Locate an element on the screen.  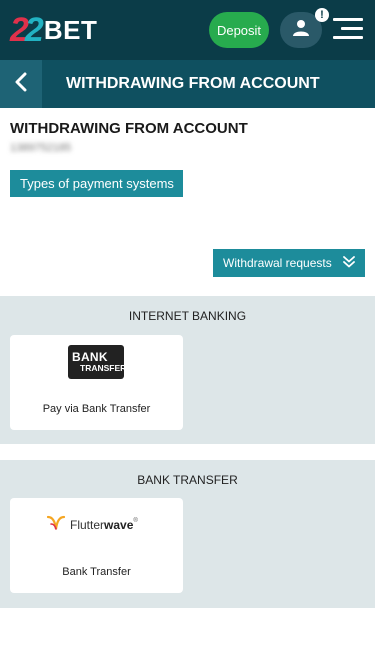
payment-card-flutterwave: Flutterwave® Bank Transfer is located at coordinates (96, 545).